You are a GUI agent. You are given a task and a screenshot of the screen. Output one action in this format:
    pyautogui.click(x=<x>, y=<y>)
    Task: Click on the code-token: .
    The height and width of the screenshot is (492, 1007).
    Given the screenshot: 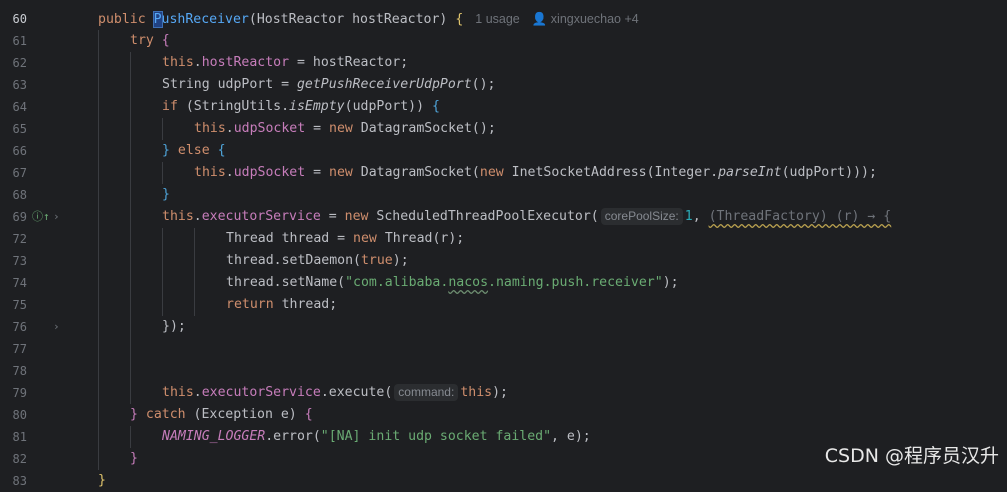 What is the action you would take?
    pyautogui.click(x=229, y=128)
    